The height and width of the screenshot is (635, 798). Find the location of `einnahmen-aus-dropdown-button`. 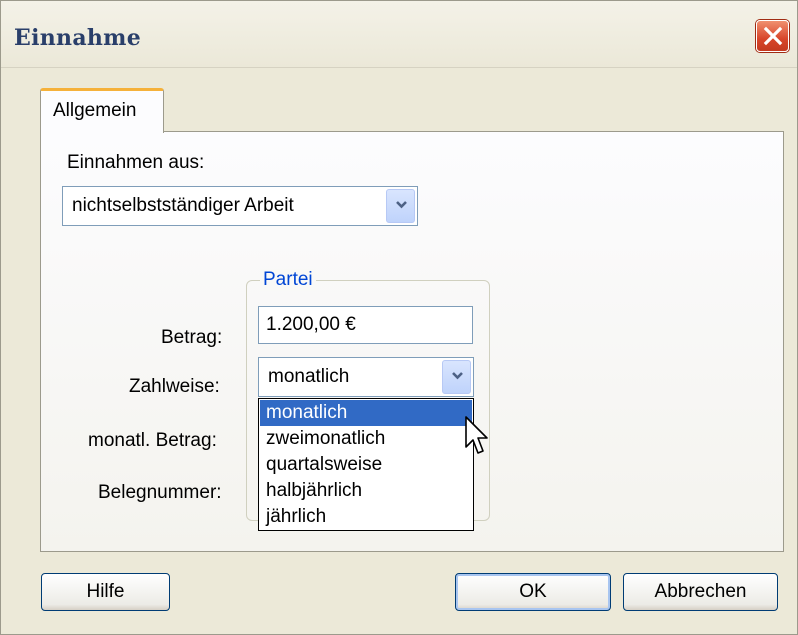

einnahmen-aus-dropdown-button is located at coordinates (400, 206).